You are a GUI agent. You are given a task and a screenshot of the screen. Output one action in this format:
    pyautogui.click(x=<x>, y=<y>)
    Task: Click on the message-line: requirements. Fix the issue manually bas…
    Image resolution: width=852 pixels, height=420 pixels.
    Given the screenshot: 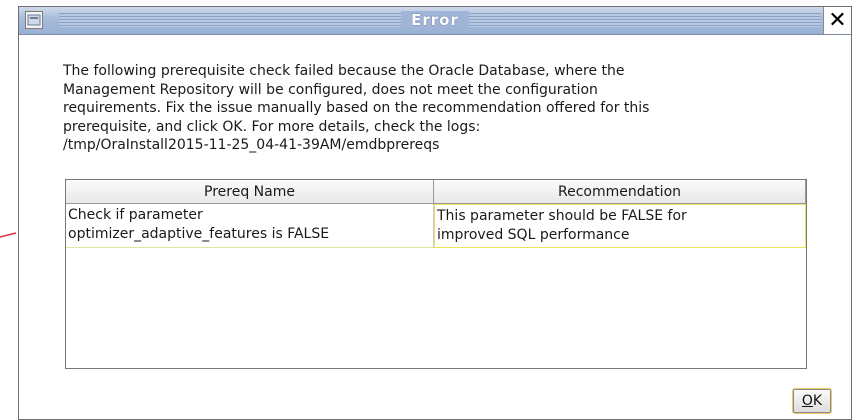 What is the action you would take?
    pyautogui.click(x=356, y=108)
    